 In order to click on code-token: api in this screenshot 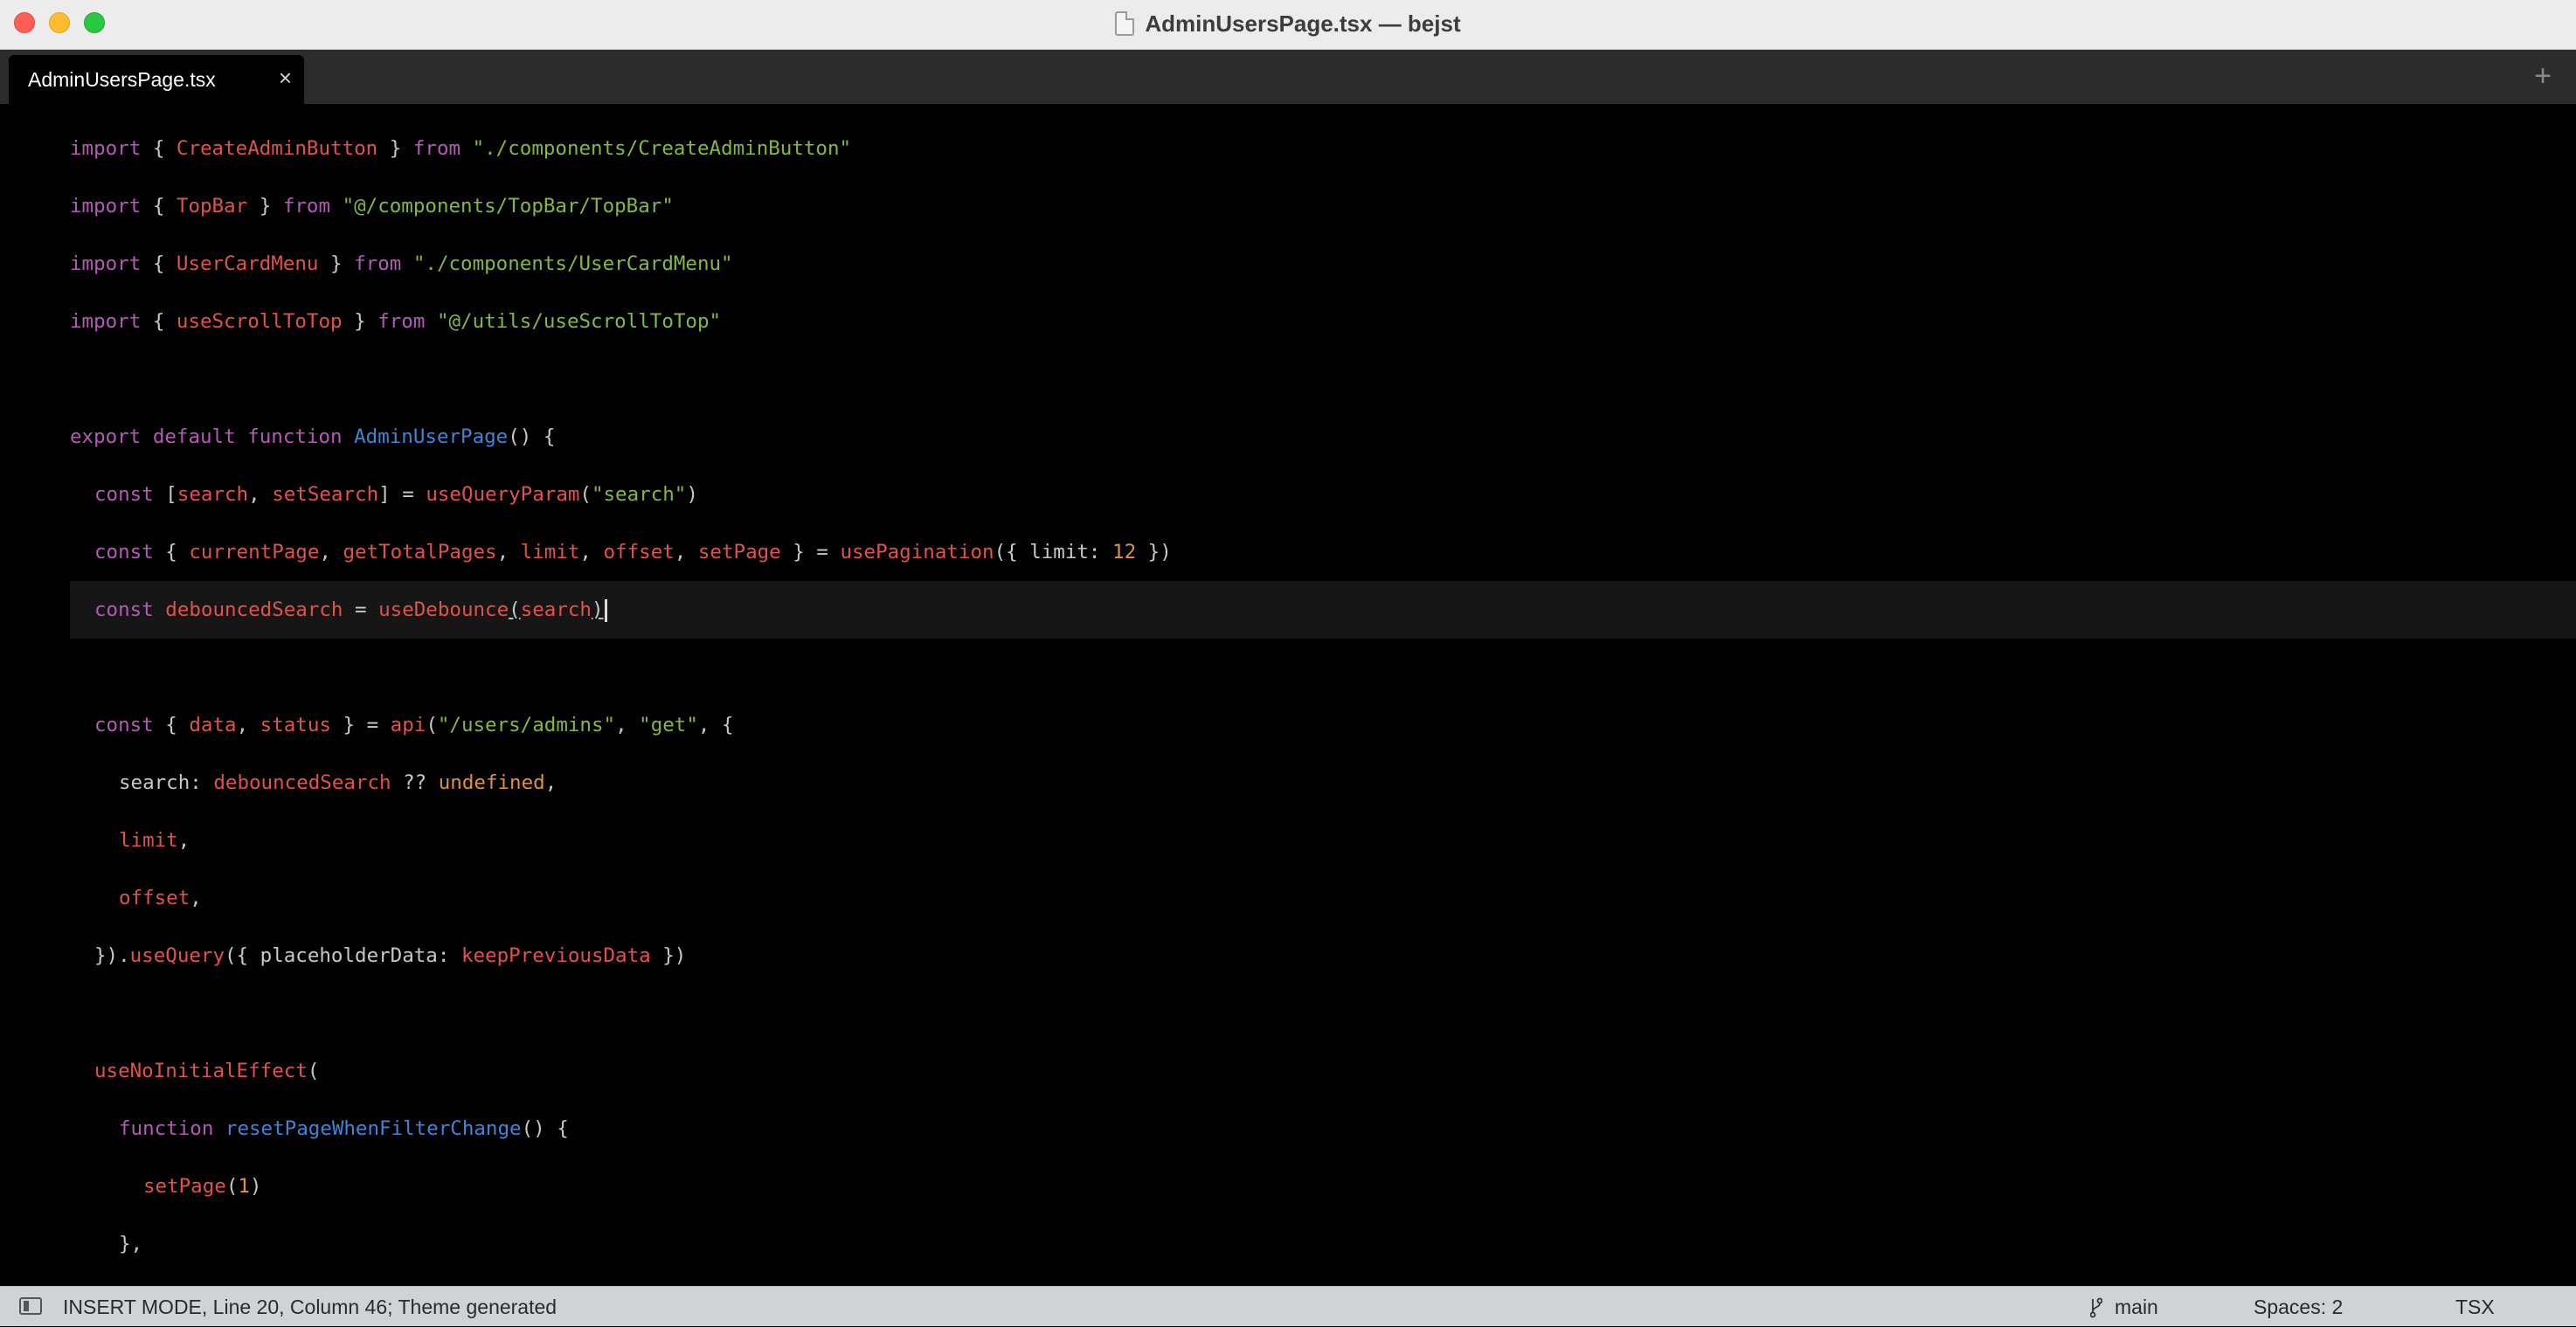, I will do `click(408, 725)`.